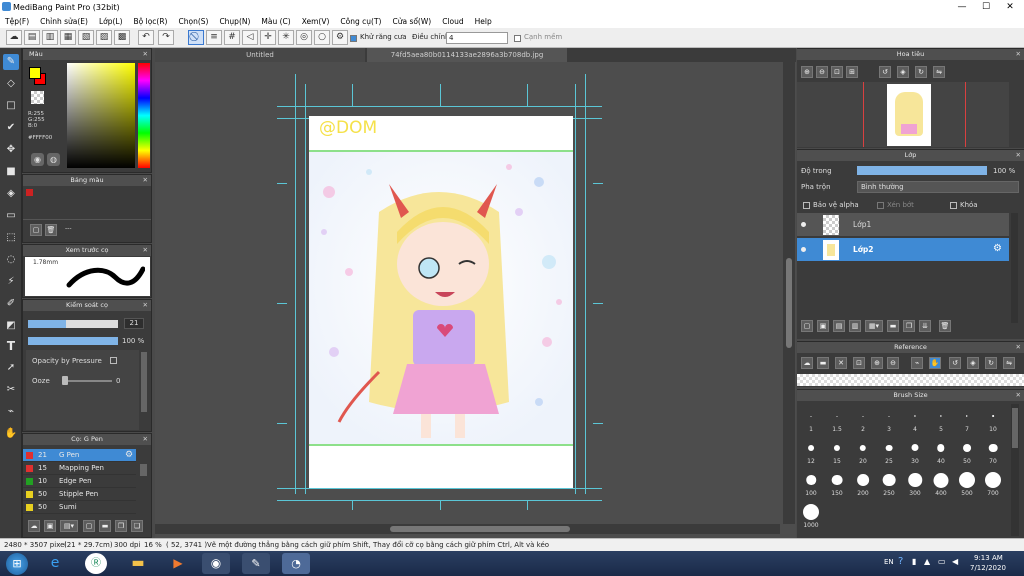  What do you see at coordinates (837, 483) in the screenshot?
I see `brush-size-cell: 150` at bounding box center [837, 483].